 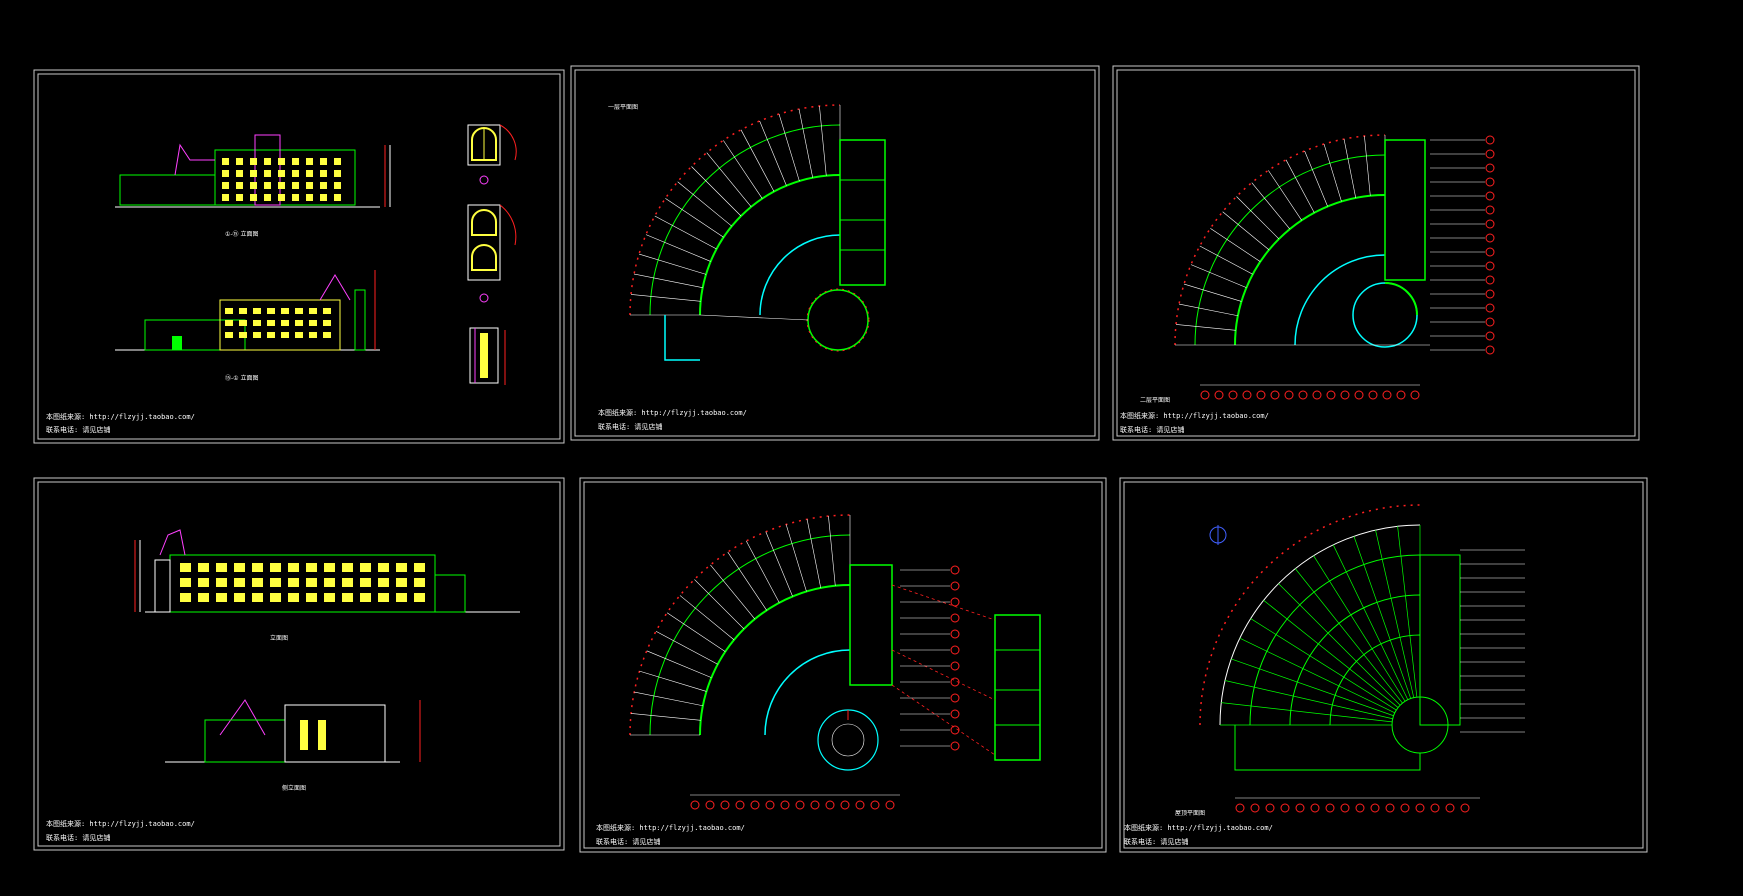 What do you see at coordinates (78, 837) in the screenshot?
I see `sheet-4-contact-note: 联系电话: 请见店铺` at bounding box center [78, 837].